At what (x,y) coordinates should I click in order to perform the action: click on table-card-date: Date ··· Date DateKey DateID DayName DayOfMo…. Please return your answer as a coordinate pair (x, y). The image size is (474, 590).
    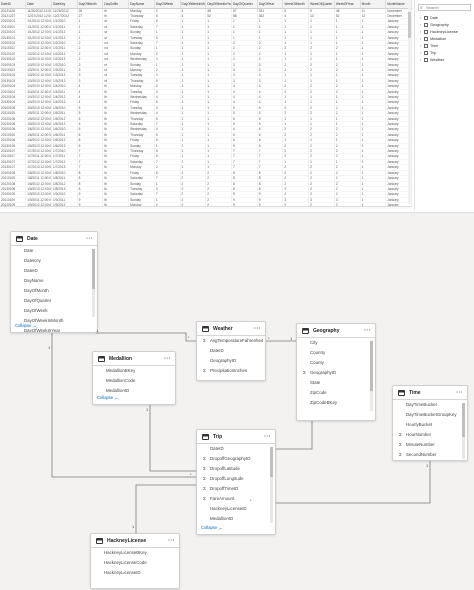
    Looking at the image, I should click on (54, 282).